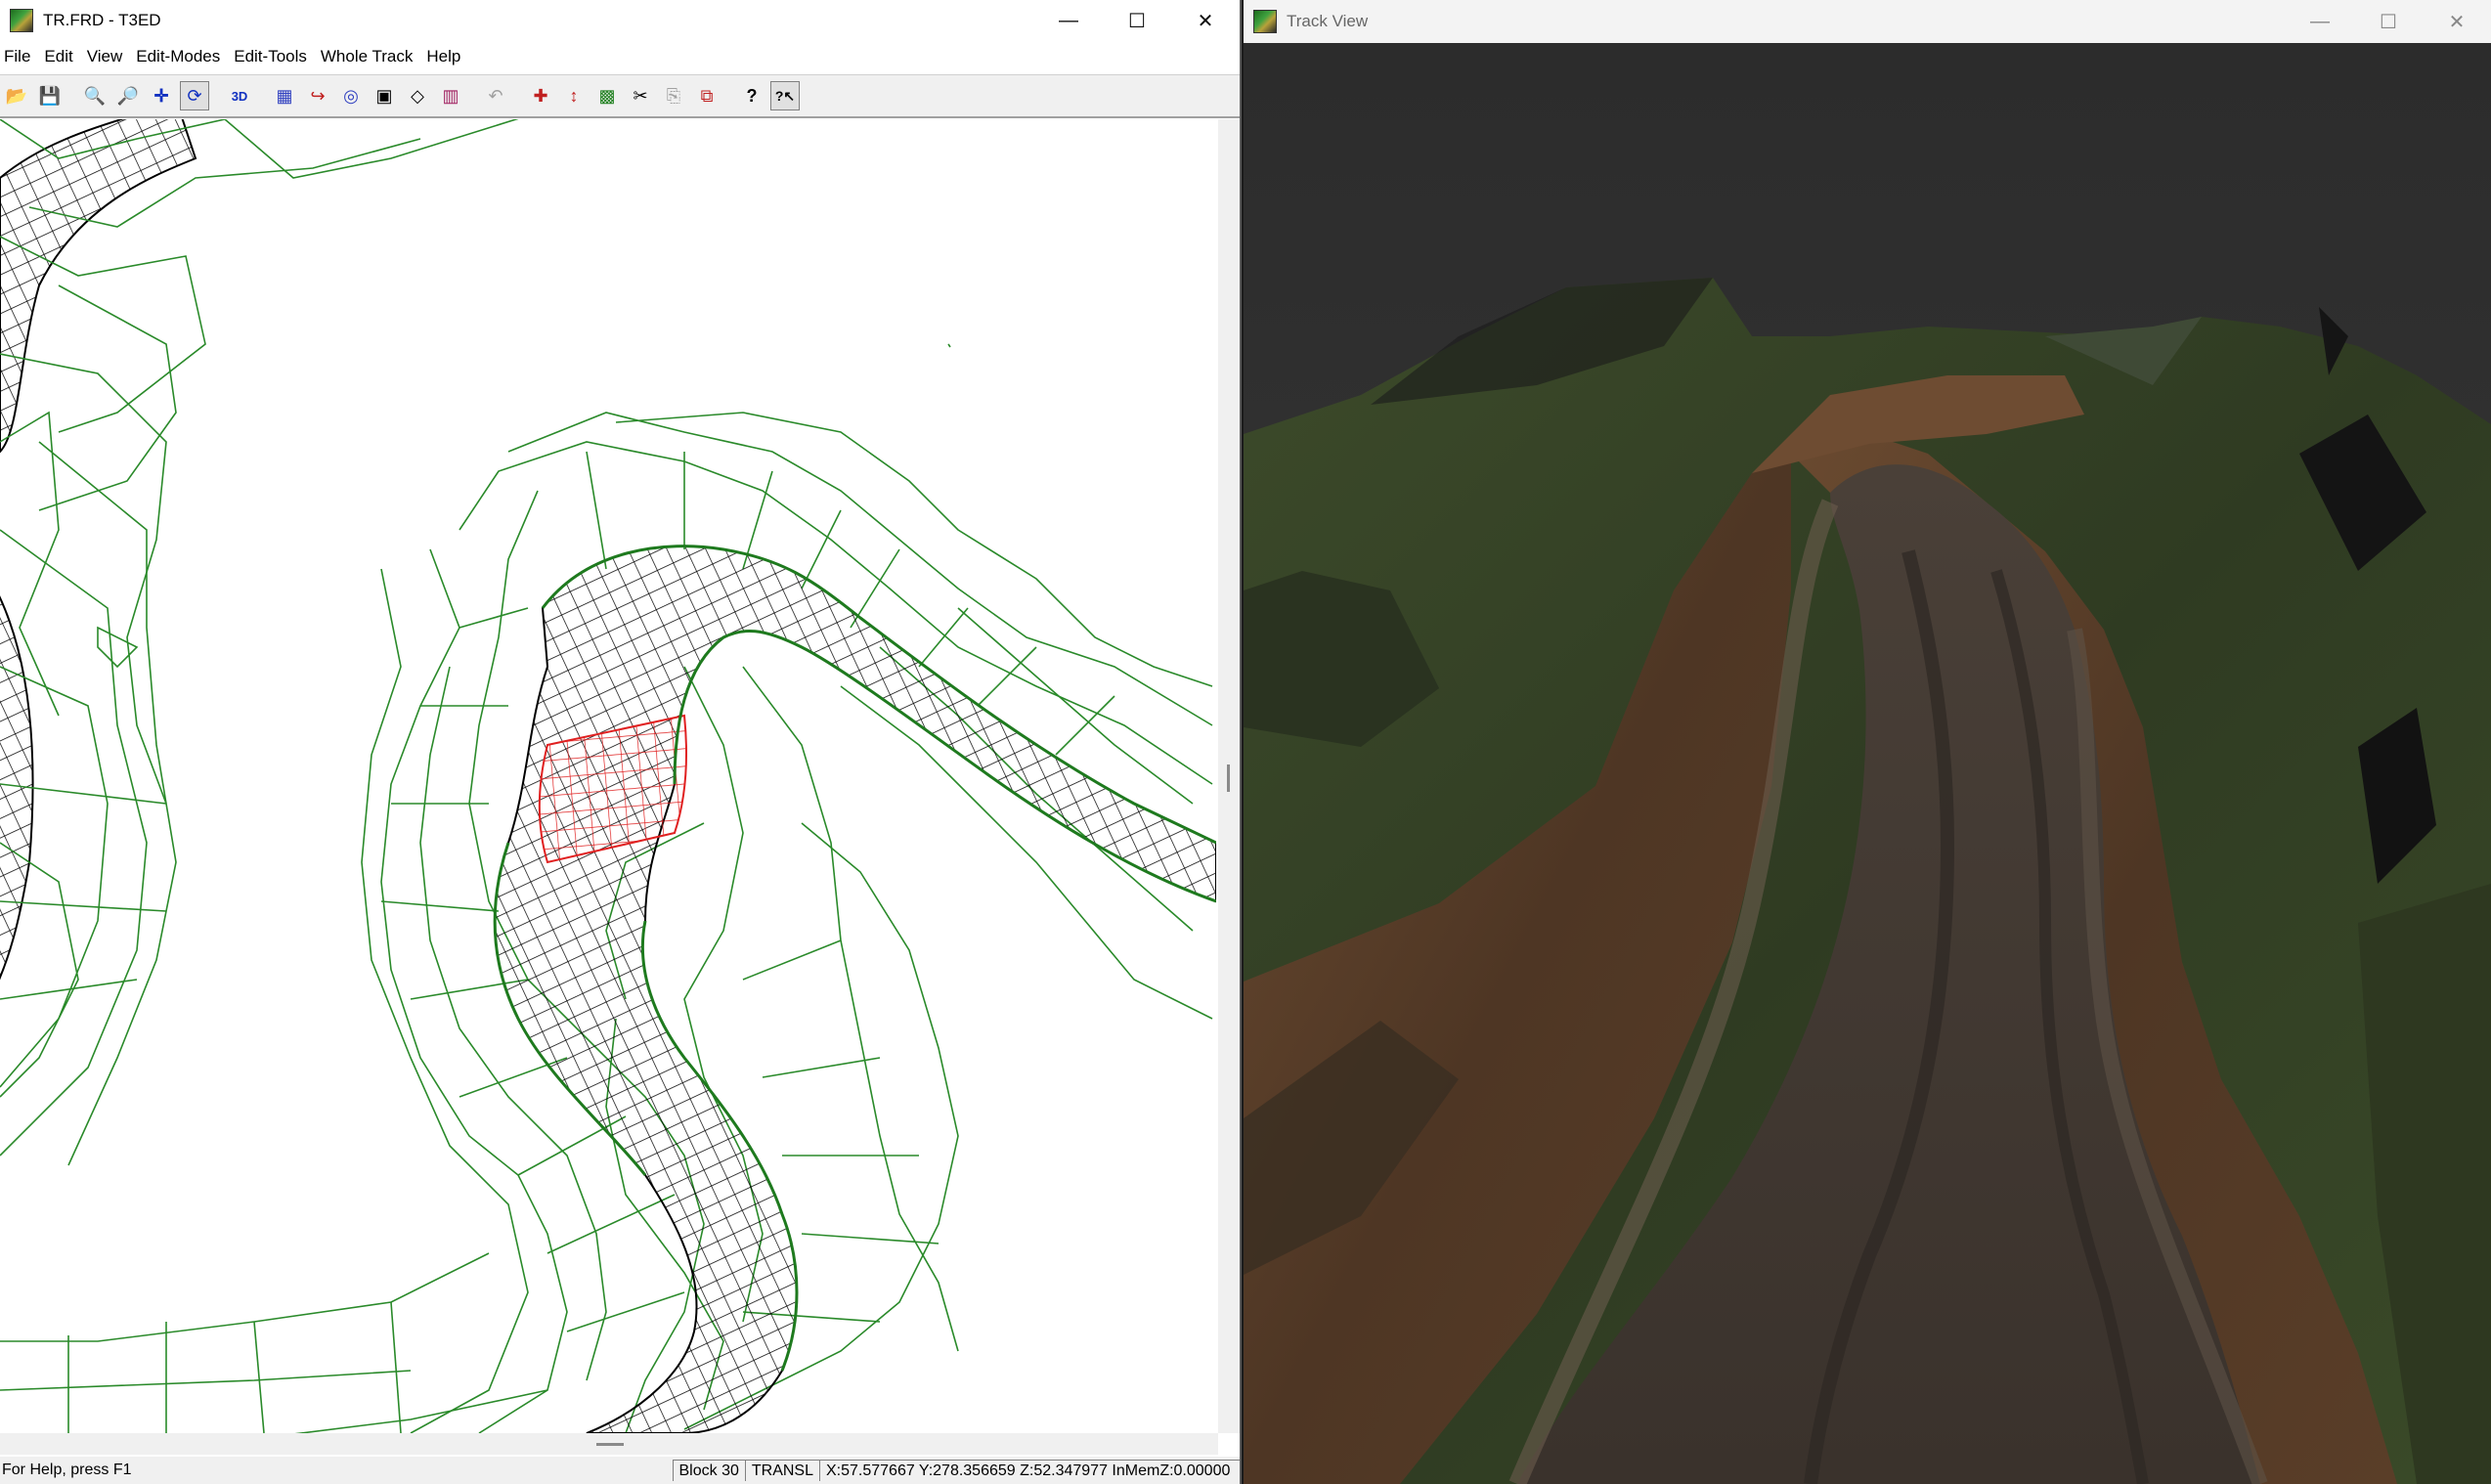 This screenshot has height=1484, width=2491. I want to click on objects-icon: ◎, so click(351, 95).